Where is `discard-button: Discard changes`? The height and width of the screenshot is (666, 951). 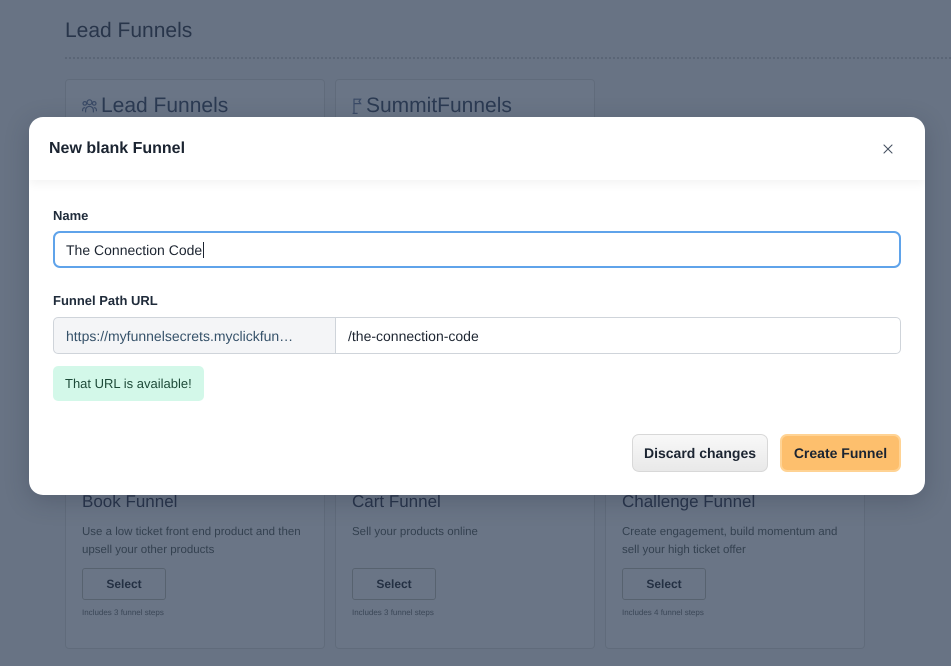 discard-button: Discard changes is located at coordinates (700, 453).